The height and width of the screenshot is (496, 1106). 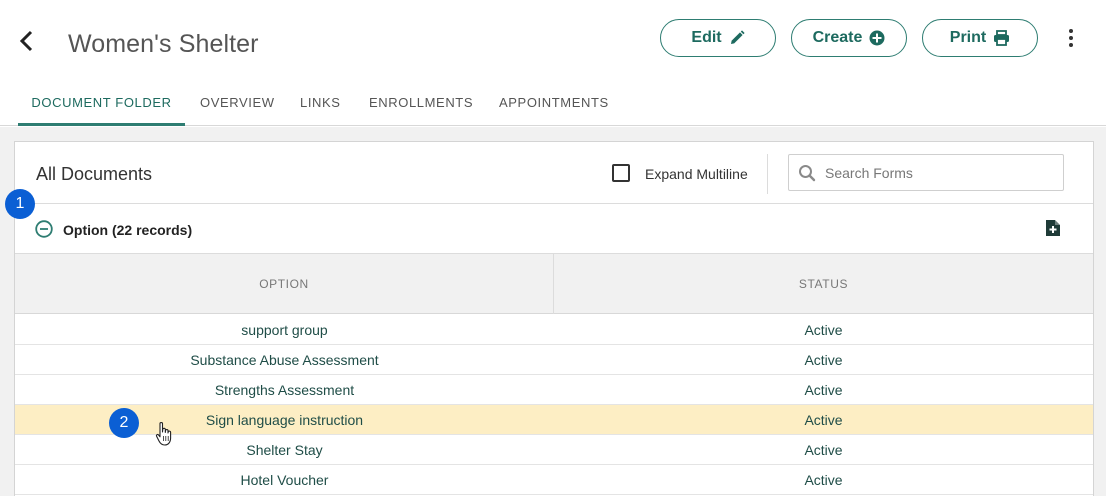 What do you see at coordinates (940, 173) in the screenshot?
I see `search-input` at bounding box center [940, 173].